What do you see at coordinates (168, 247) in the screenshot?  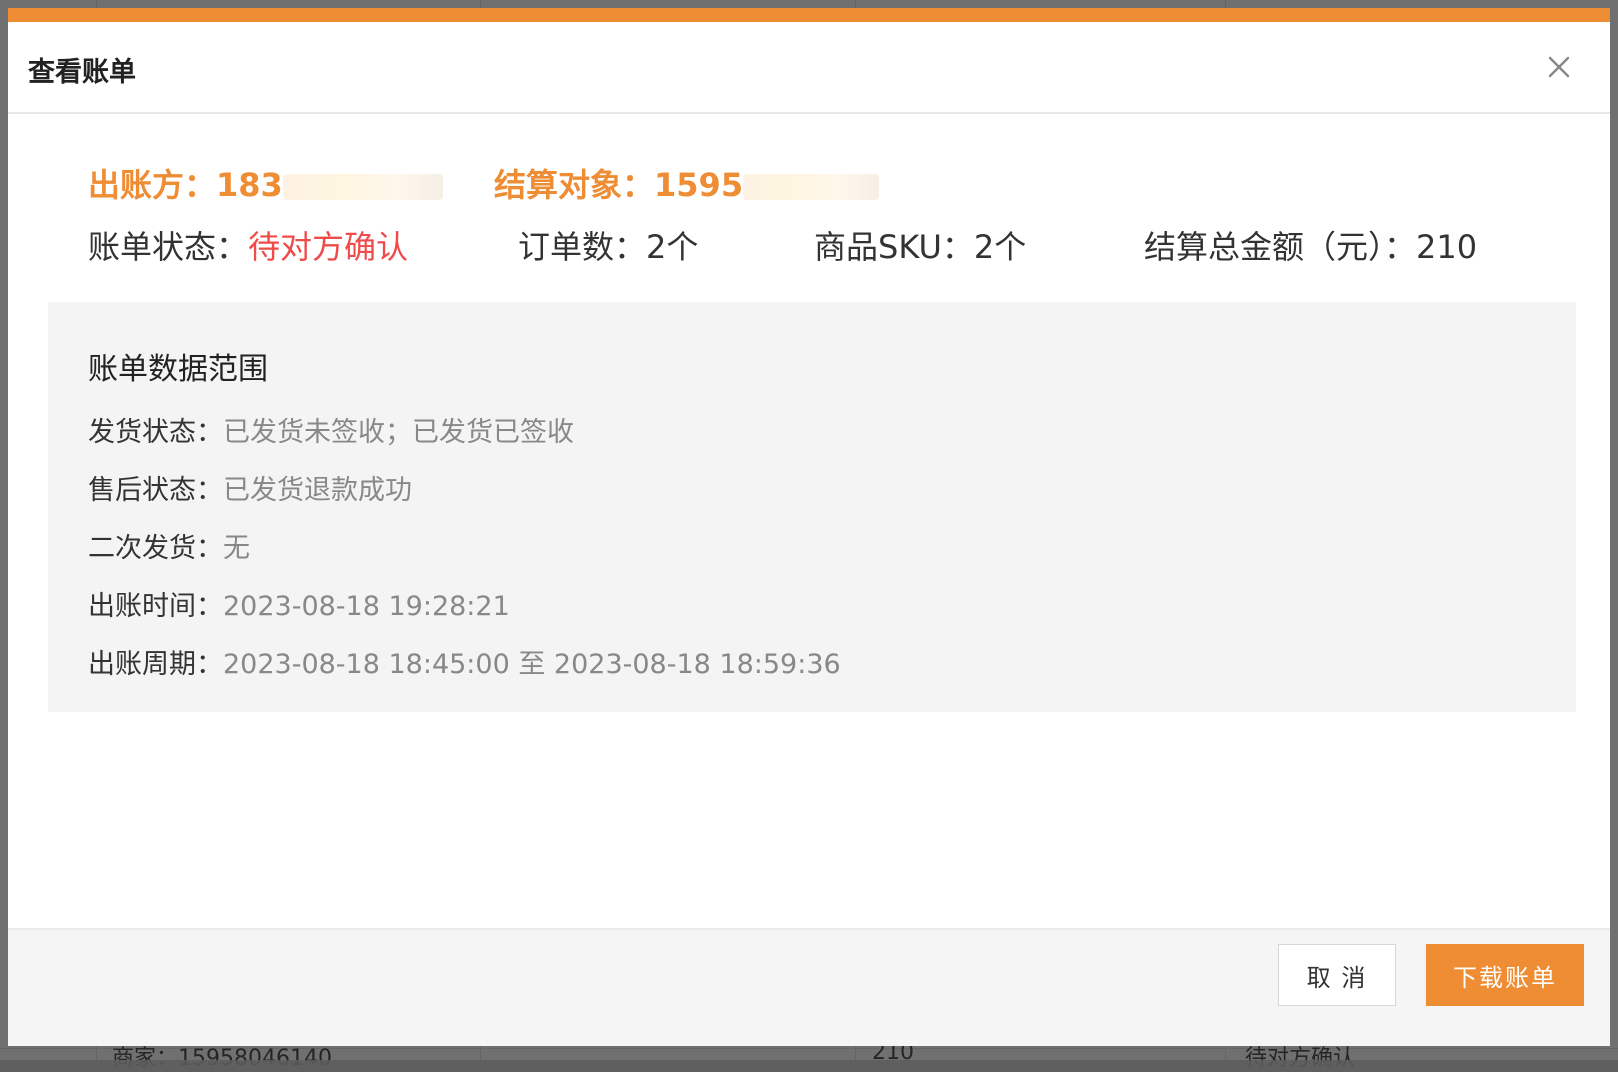 I see `bill-status-label: 账单状态：` at bounding box center [168, 247].